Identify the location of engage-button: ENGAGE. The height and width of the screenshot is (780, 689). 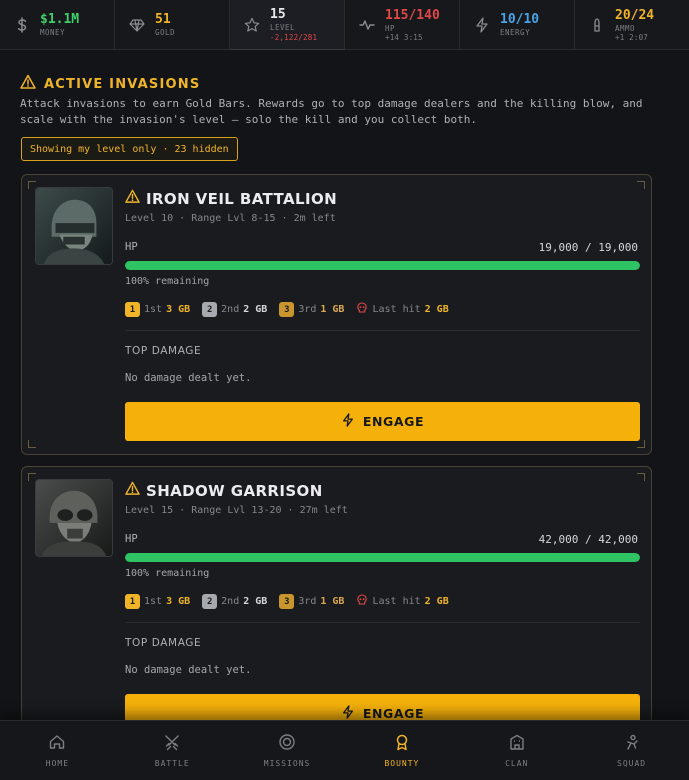
(382, 421).